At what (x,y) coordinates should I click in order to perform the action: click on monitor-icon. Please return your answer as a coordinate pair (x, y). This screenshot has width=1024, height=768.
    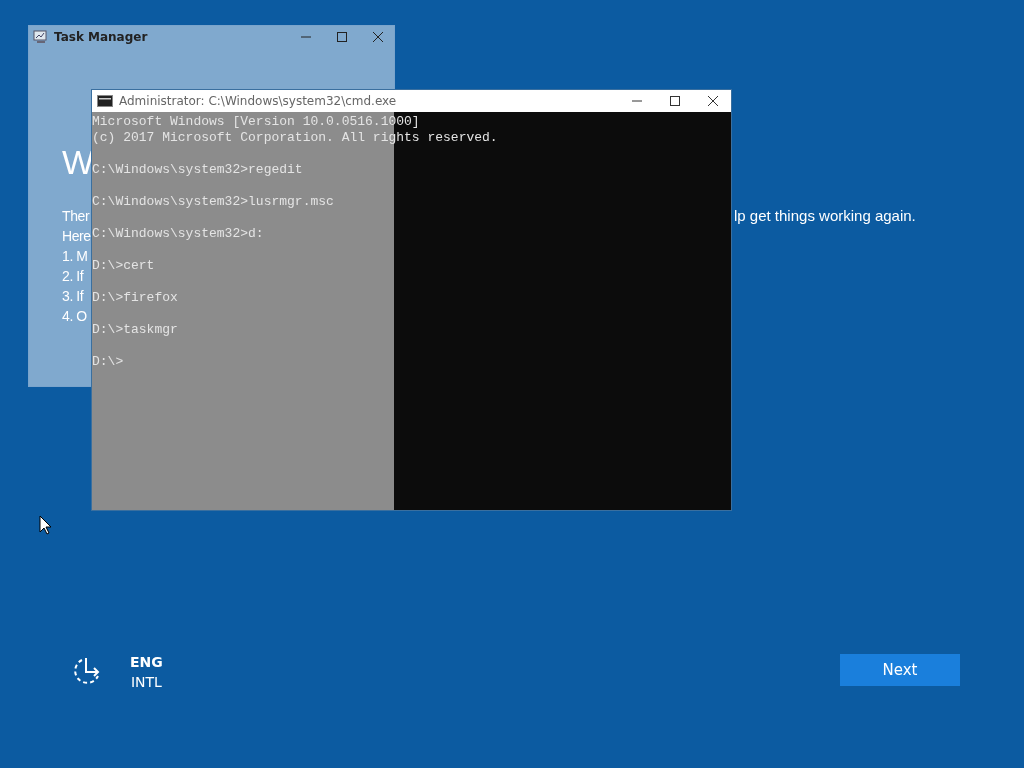
    Looking at the image, I should click on (41, 37).